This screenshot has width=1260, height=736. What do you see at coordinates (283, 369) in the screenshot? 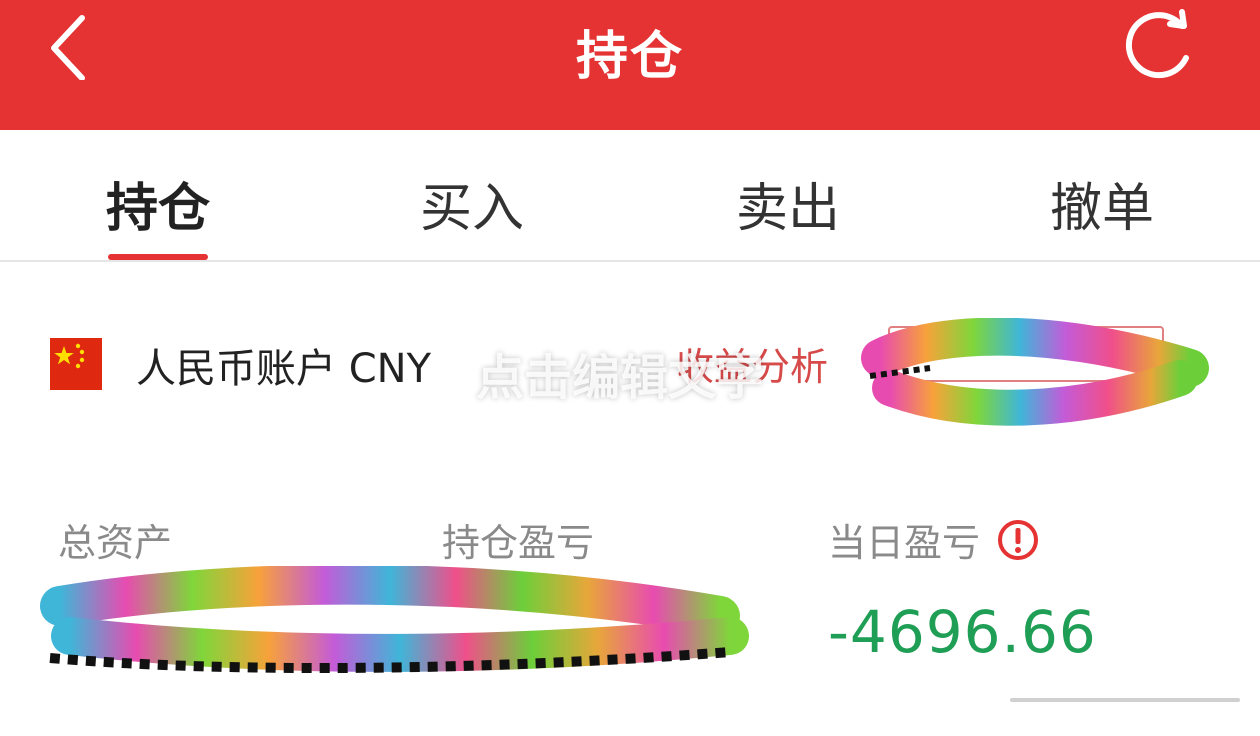
I see `account-name: 人民币账户 CNY` at bounding box center [283, 369].